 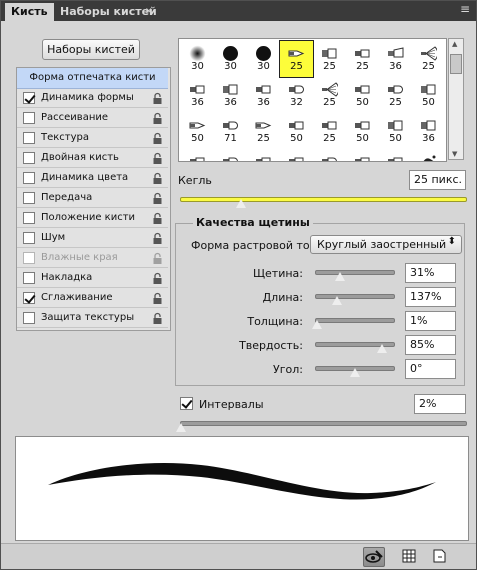 I want to click on bristle-param-input: 85%, so click(x=430, y=345).